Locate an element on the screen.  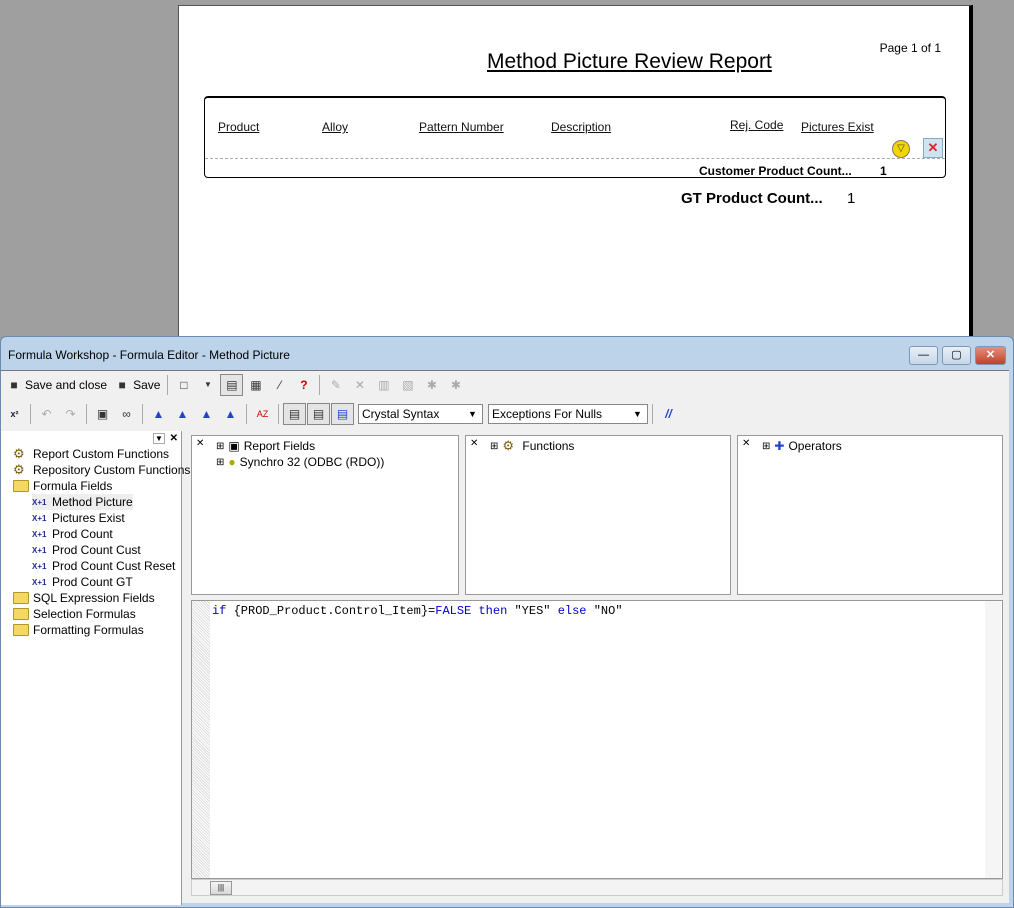
save-and-close-button: ■ Save and close is located at coordinates (56, 385).